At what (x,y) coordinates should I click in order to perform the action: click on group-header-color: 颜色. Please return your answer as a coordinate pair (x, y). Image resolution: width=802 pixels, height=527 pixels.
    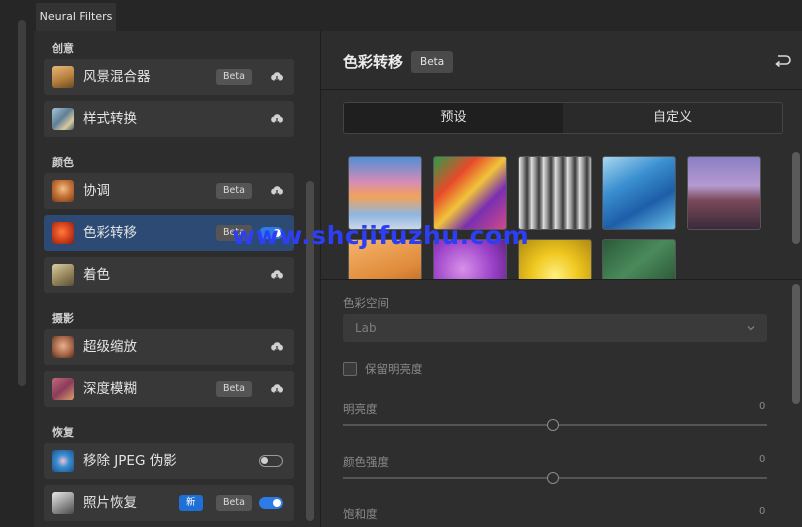
    Looking at the image, I should click on (63, 162).